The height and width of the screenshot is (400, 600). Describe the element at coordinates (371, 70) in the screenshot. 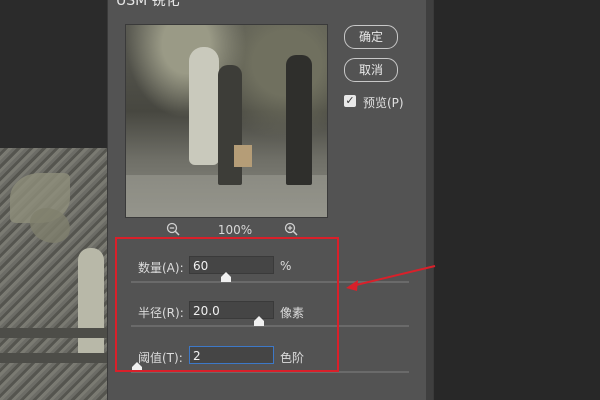

I see `cancel-button: 取消` at that location.